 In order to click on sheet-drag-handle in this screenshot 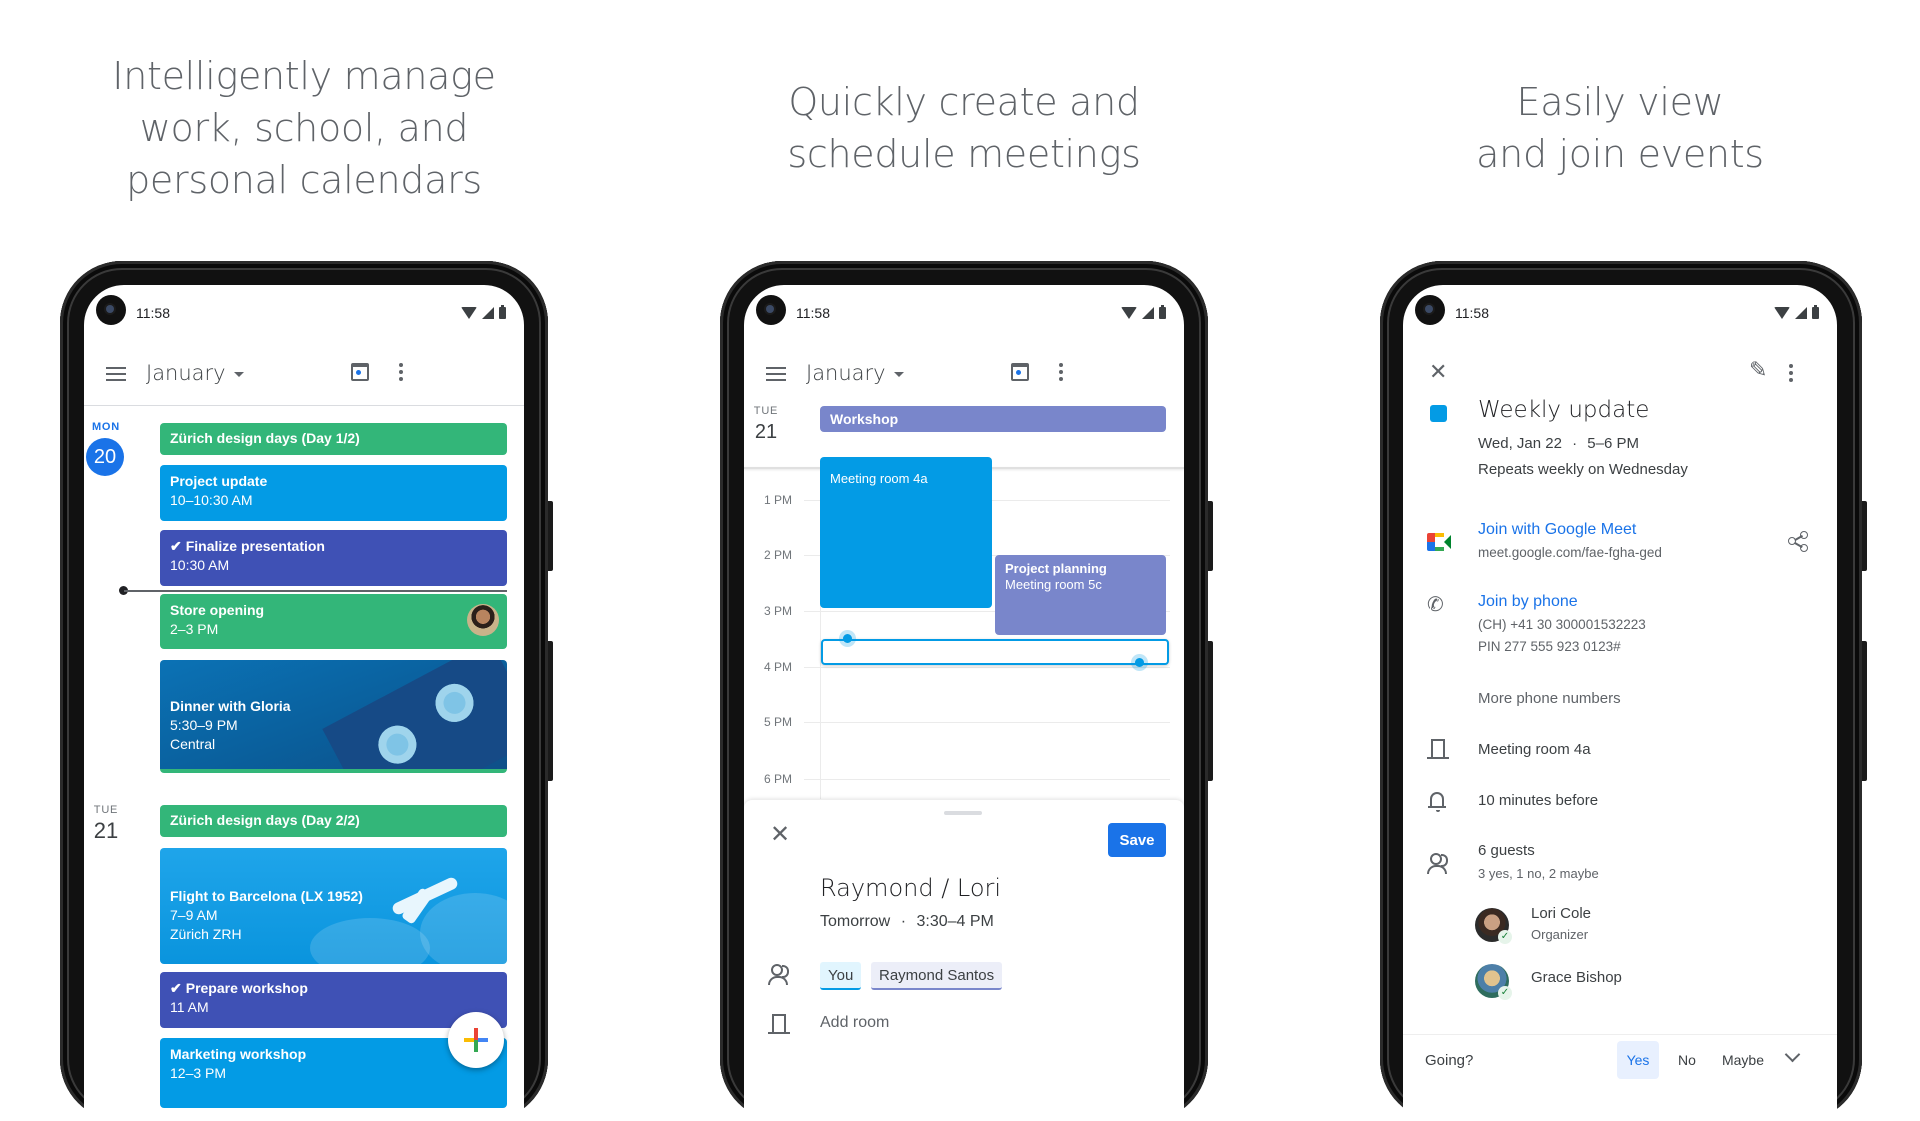, I will do `click(963, 813)`.